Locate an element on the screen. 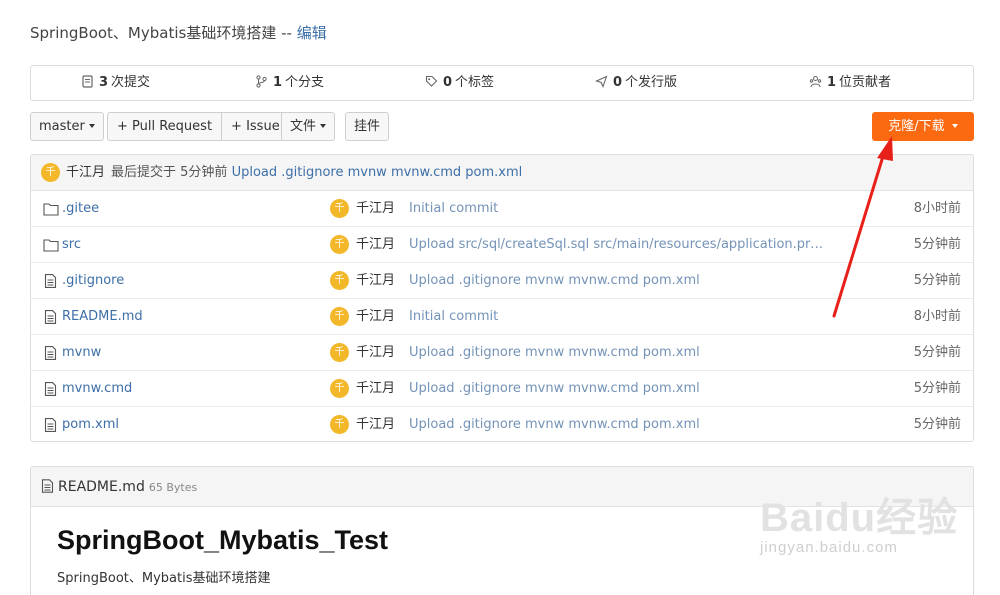 This screenshot has height=595, width=1000. branch-select-label: master is located at coordinates (62, 126).